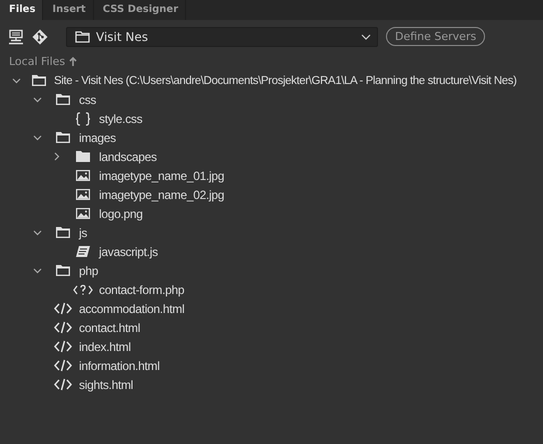  I want to click on file-name: accommodation.html, so click(131, 309).